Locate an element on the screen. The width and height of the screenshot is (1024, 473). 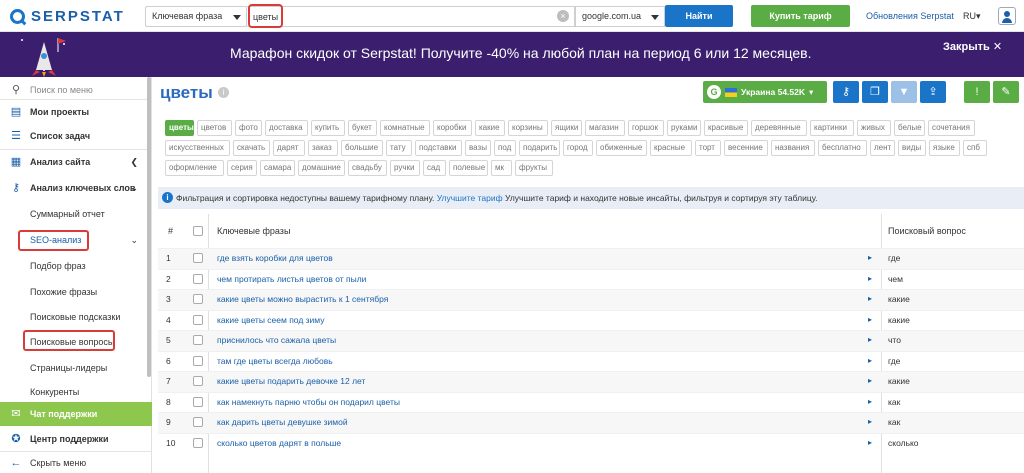
keyword-tag: заказ is located at coordinates (323, 148).